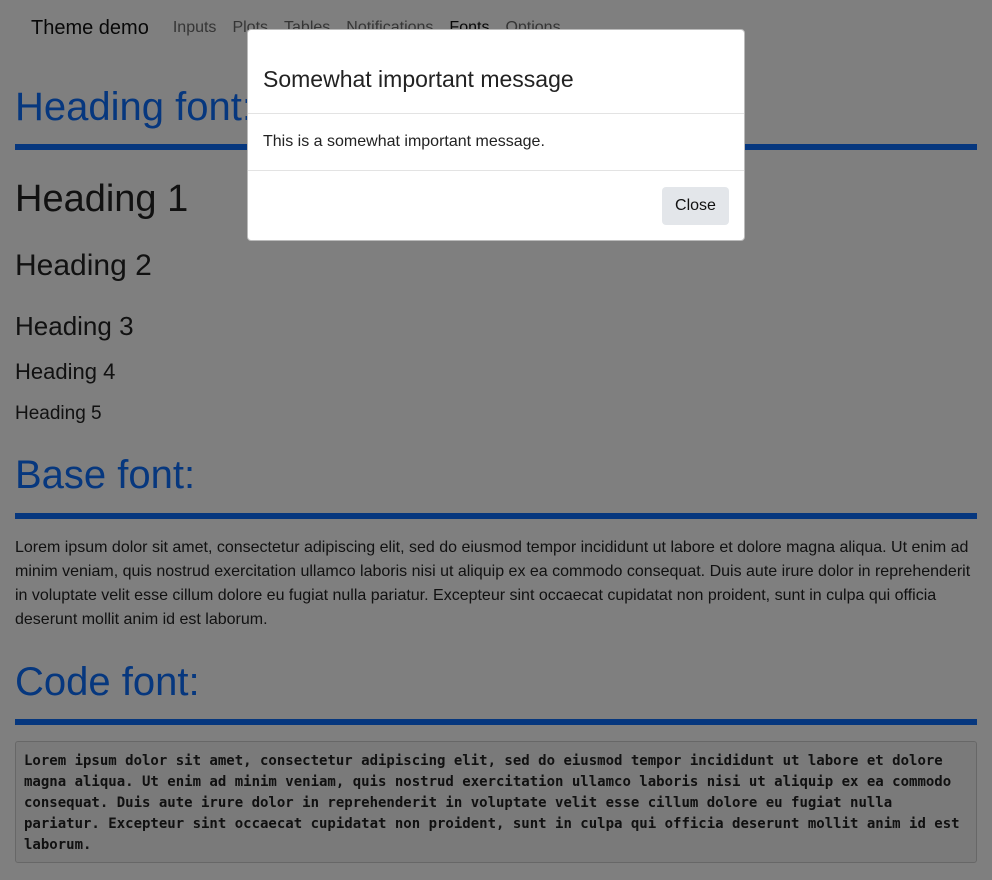 This screenshot has height=880, width=992. Describe the element at coordinates (496, 142) in the screenshot. I see `modal-body: This is a somewhat important message.` at that location.